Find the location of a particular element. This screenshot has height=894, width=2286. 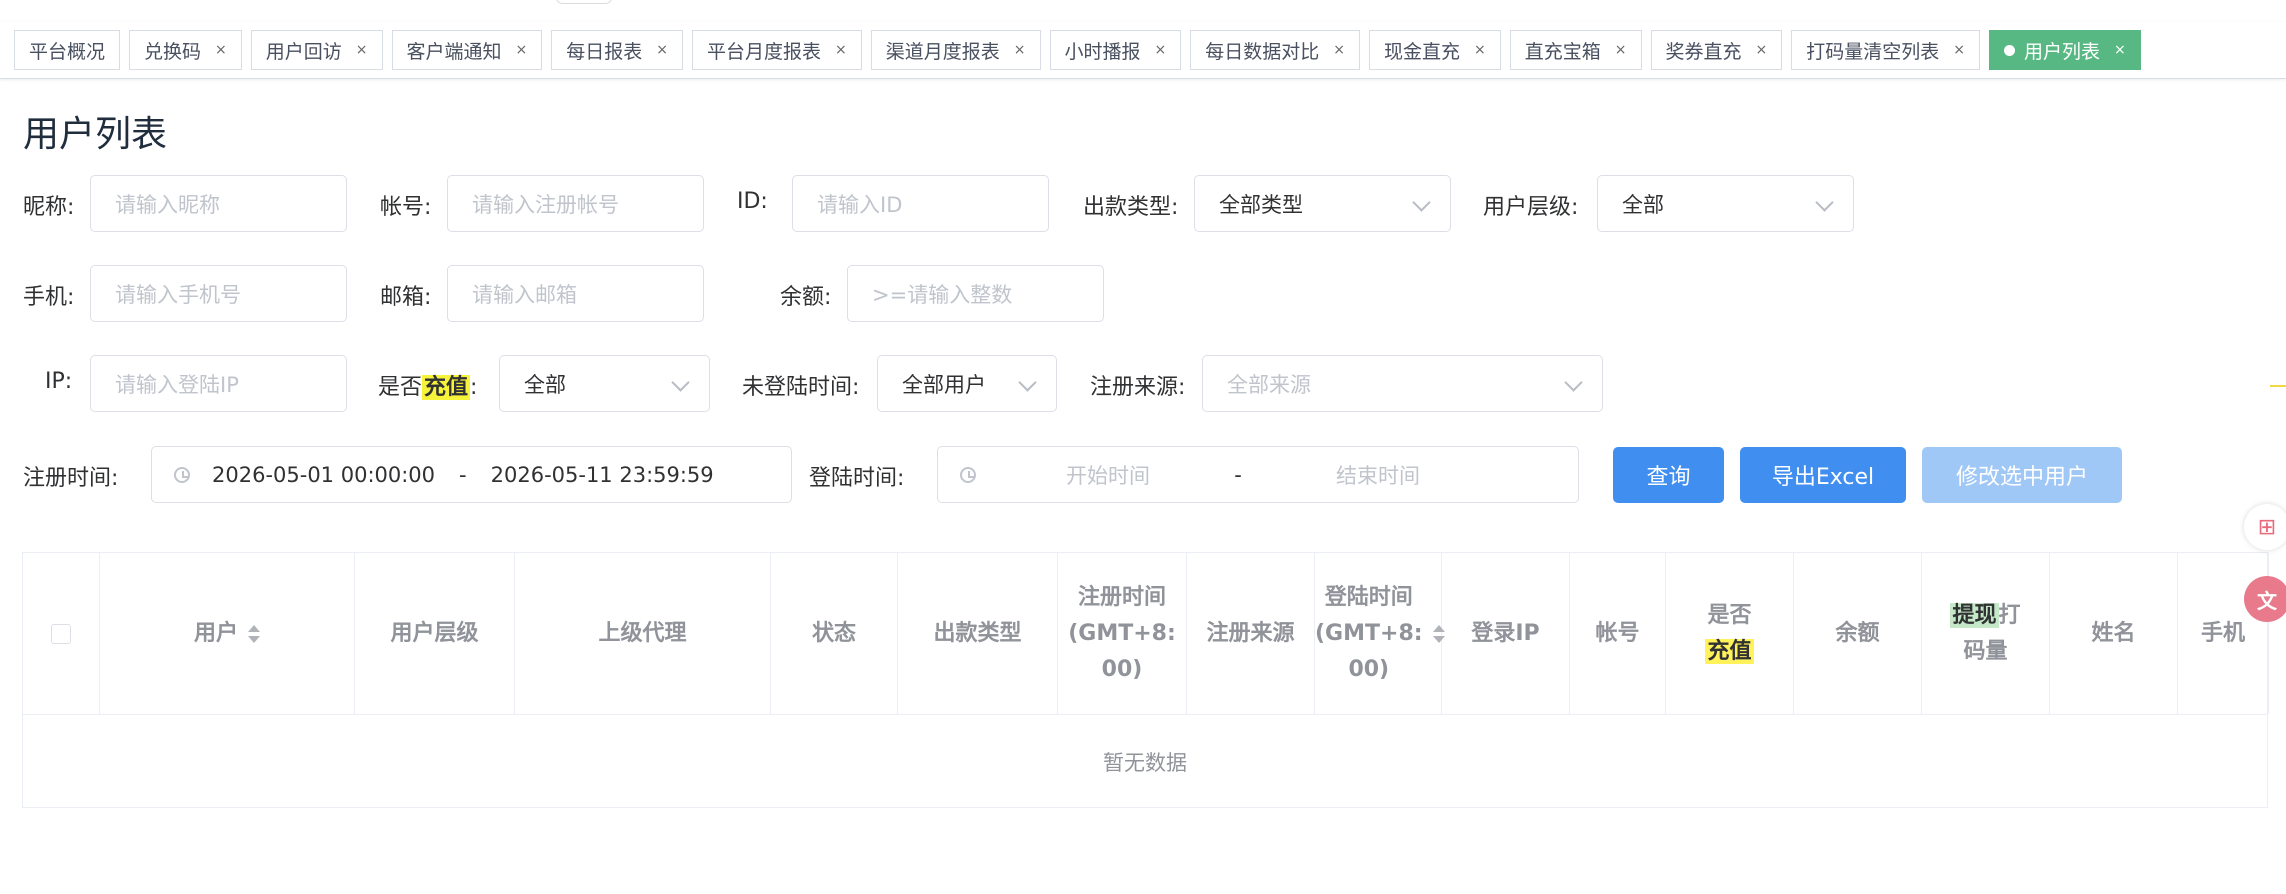

tab-tag: 平台概况 is located at coordinates (67, 50).